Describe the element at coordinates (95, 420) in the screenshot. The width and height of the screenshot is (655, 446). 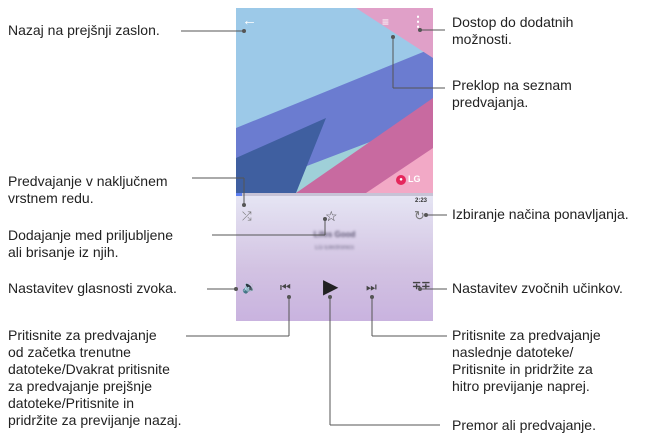
I see `callout-line: pridržite za previjanje nazaj.` at that location.